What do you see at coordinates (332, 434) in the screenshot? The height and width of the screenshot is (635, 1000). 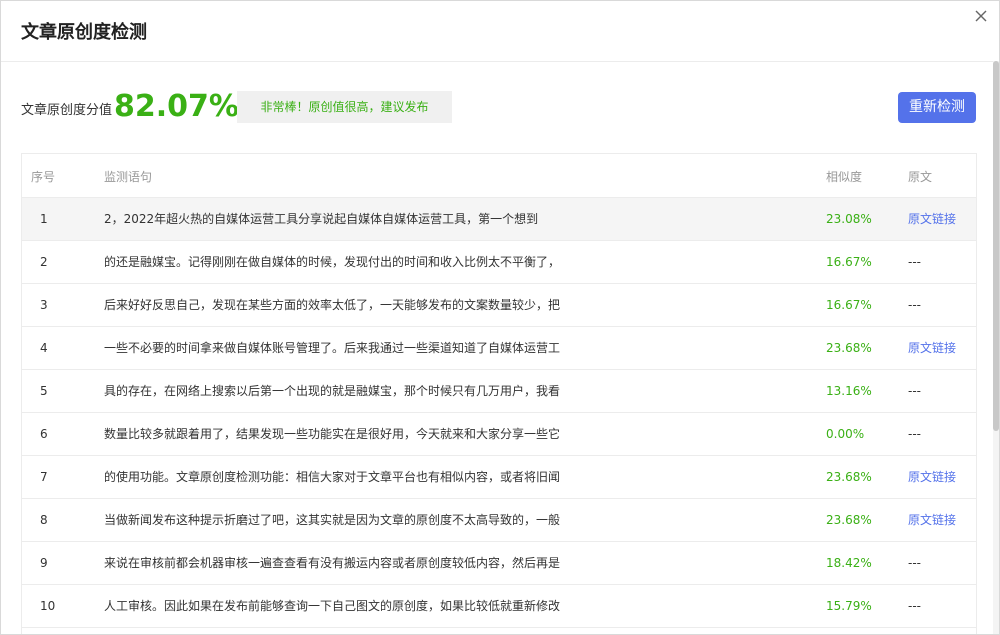 I see `row-sentence: 数量比较多就跟着用了，结果发现一些功能实在是很好用，今天就来和大家分享一些它` at bounding box center [332, 434].